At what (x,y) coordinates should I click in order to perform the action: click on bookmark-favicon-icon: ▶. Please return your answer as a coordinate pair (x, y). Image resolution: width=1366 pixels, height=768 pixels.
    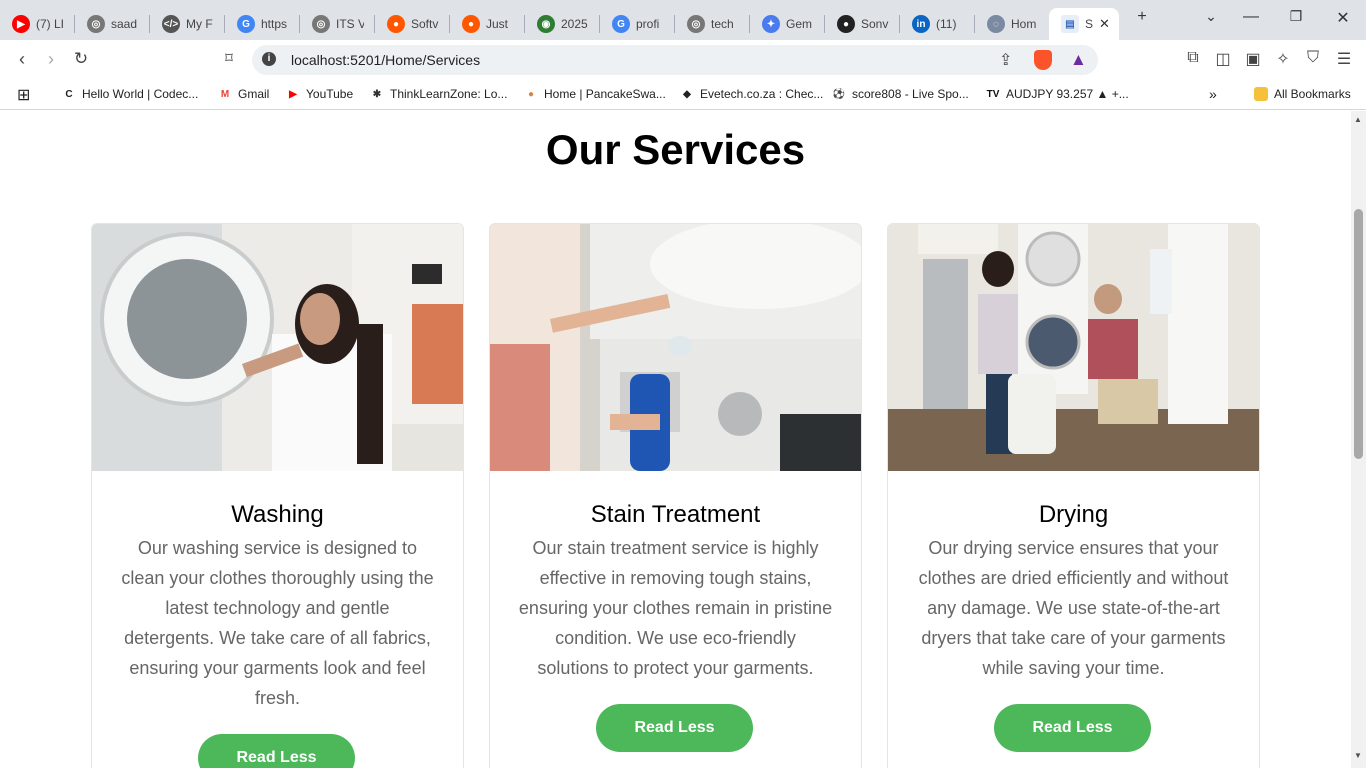
    Looking at the image, I should click on (293, 94).